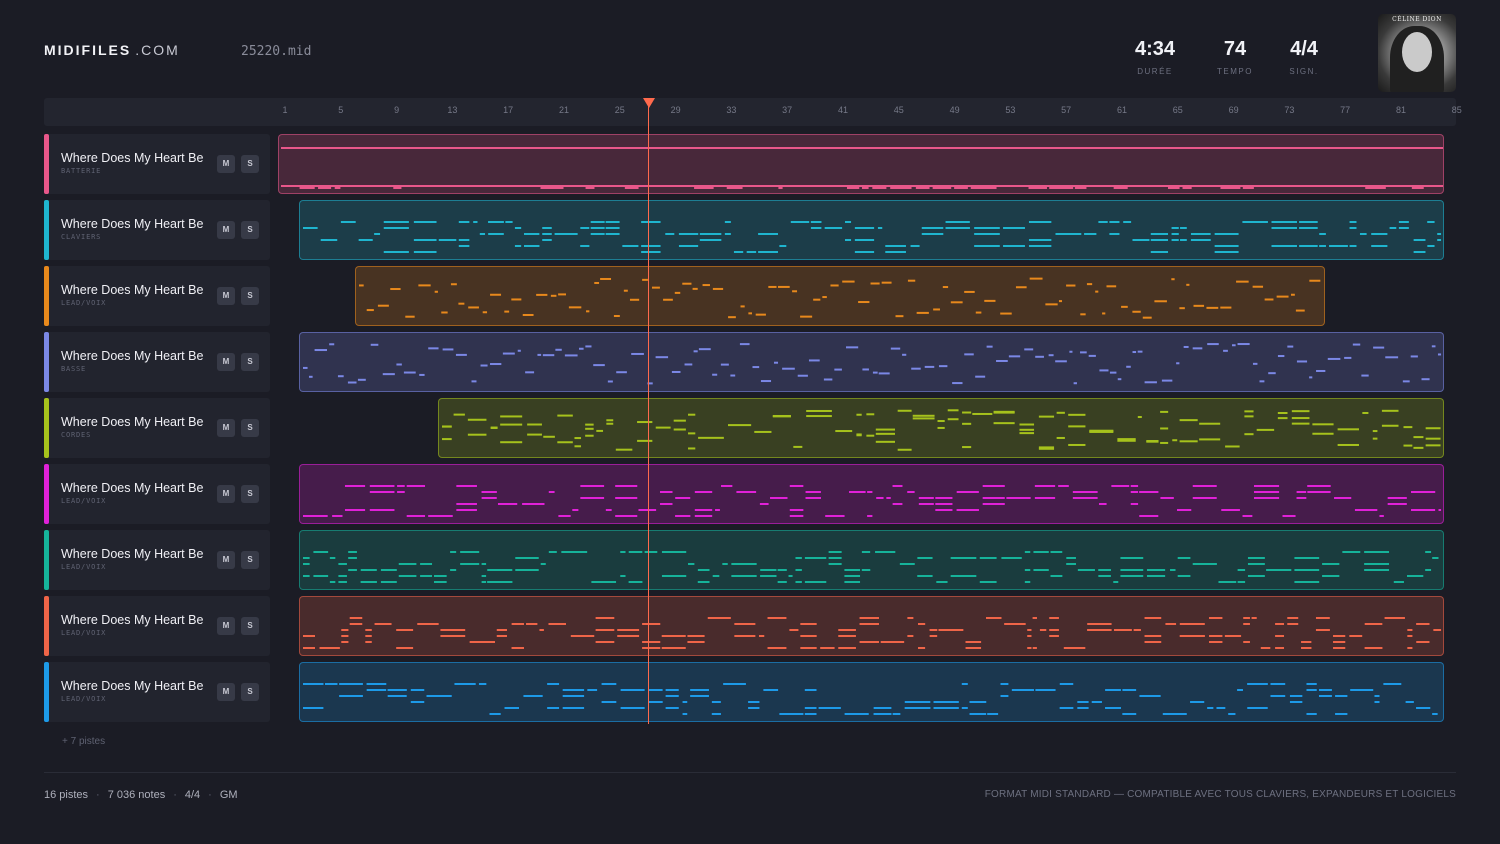  I want to click on playhead, so click(648, 414).